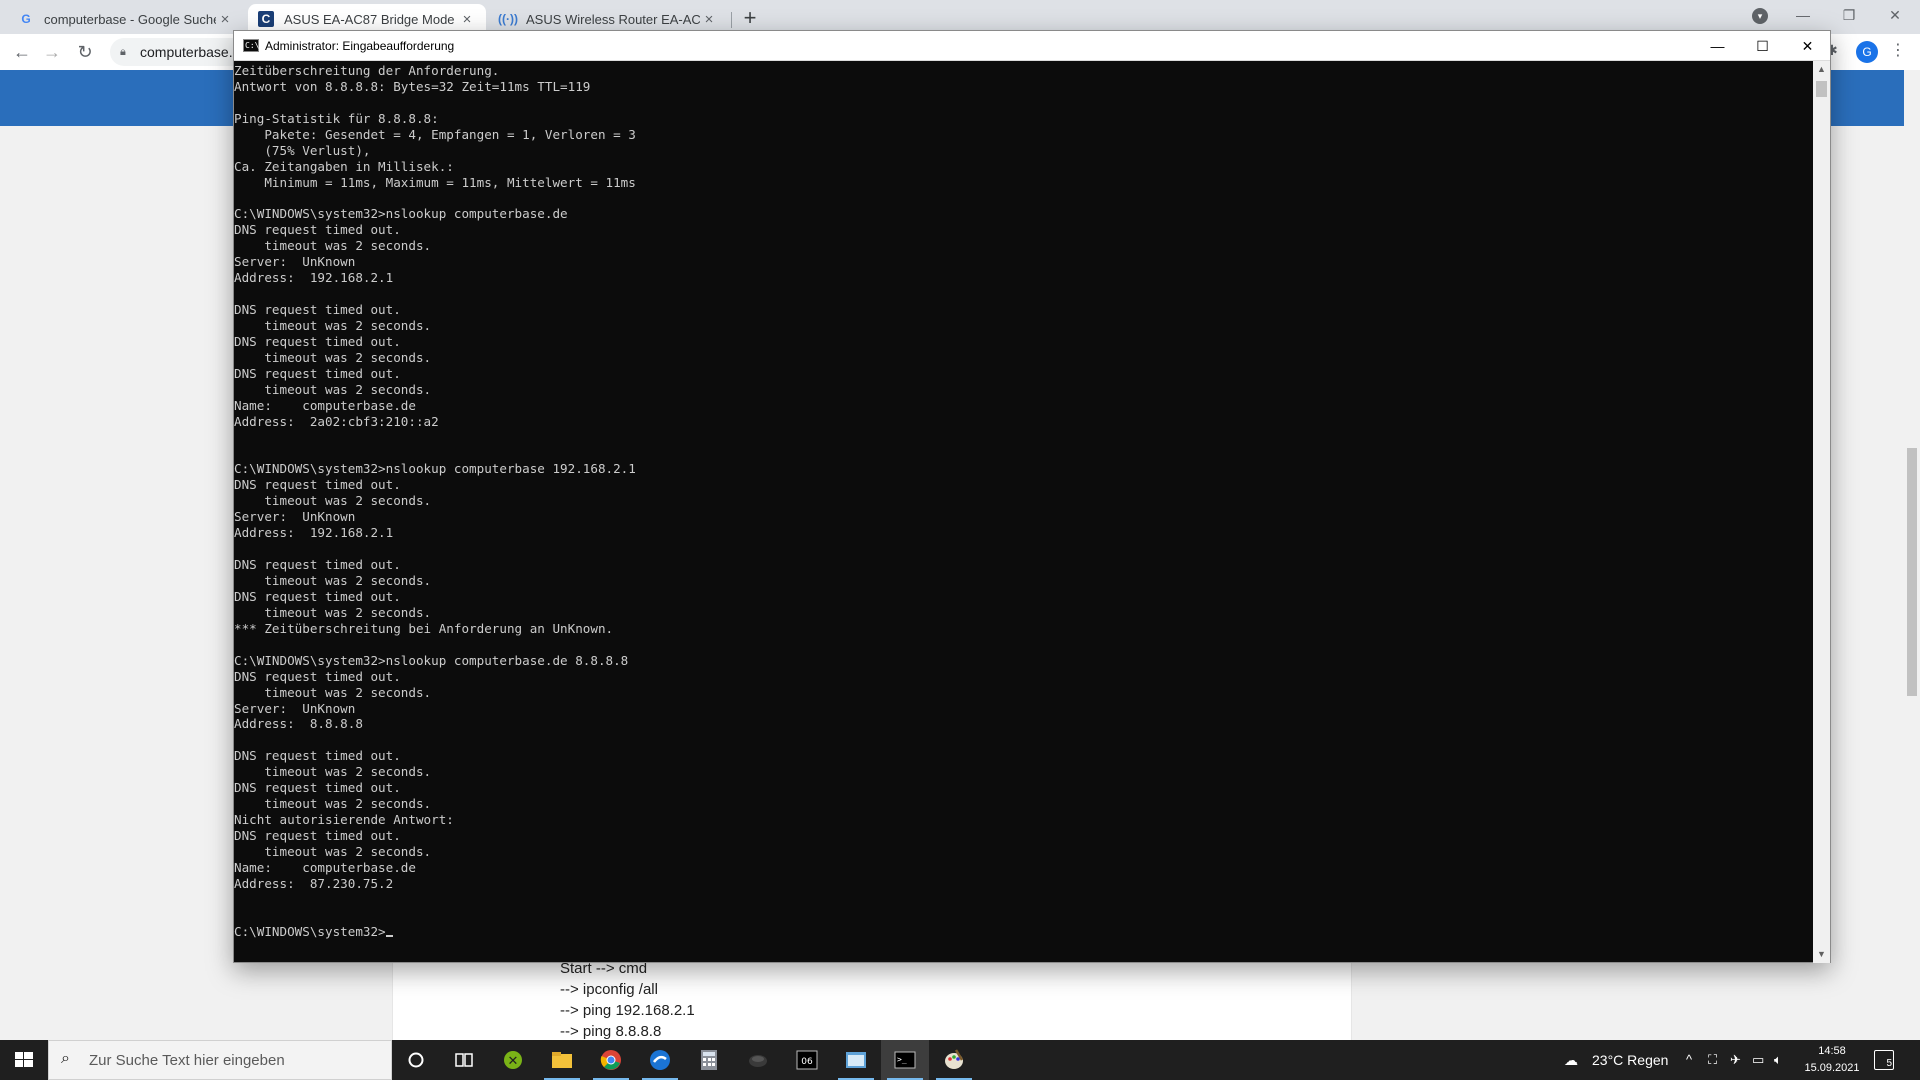  I want to click on svg-text: 06, so click(807, 1062).